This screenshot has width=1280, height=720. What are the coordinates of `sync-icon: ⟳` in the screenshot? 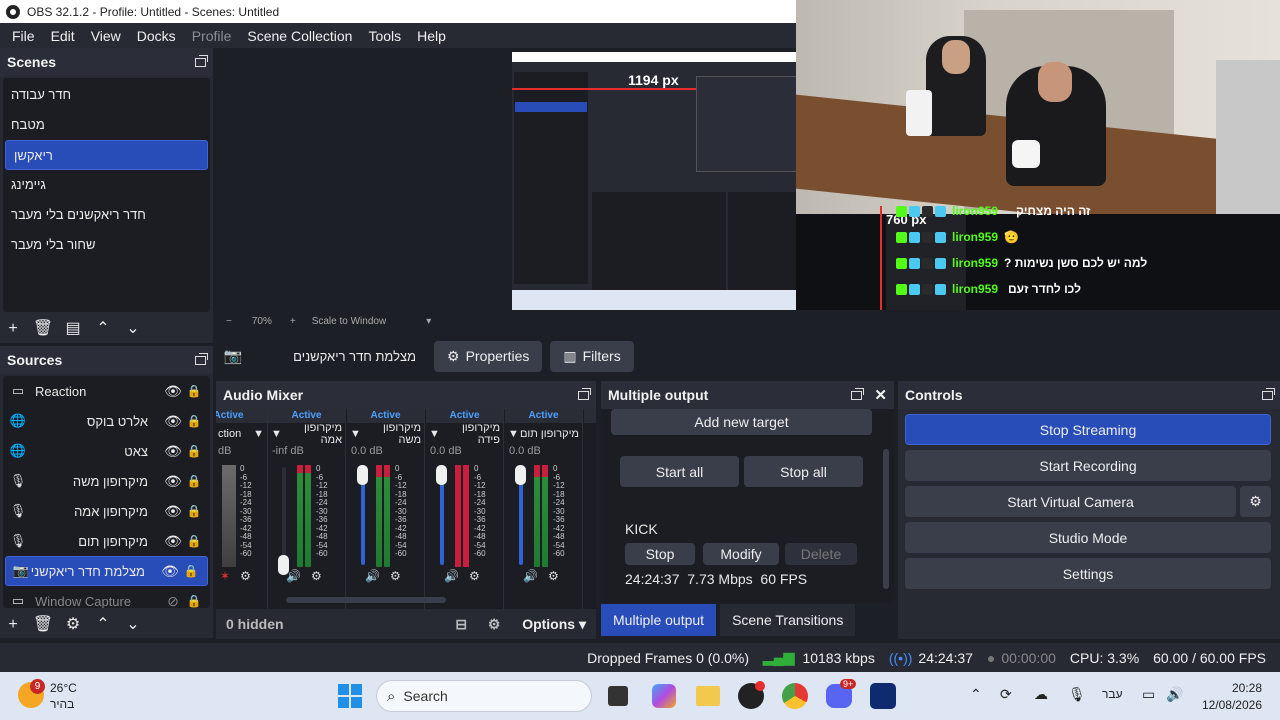 It's located at (1006, 694).